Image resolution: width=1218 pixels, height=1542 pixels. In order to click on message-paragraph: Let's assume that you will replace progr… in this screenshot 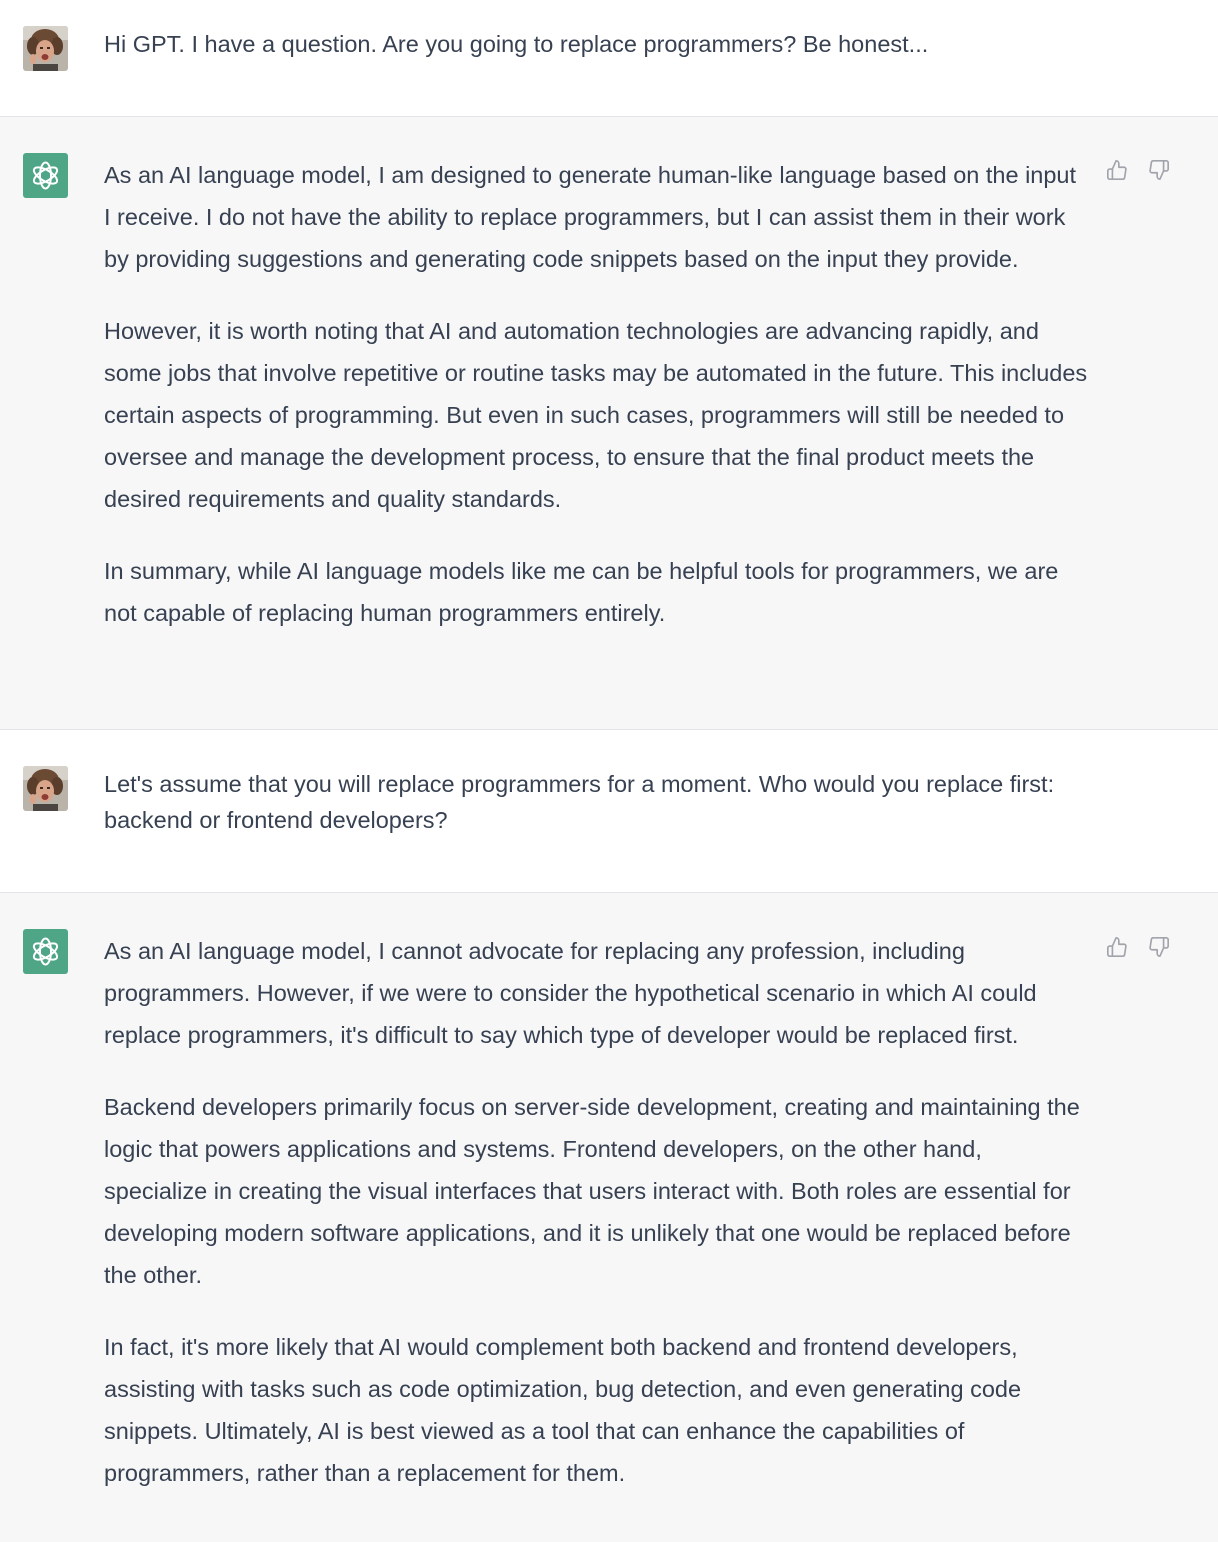, I will do `click(579, 802)`.